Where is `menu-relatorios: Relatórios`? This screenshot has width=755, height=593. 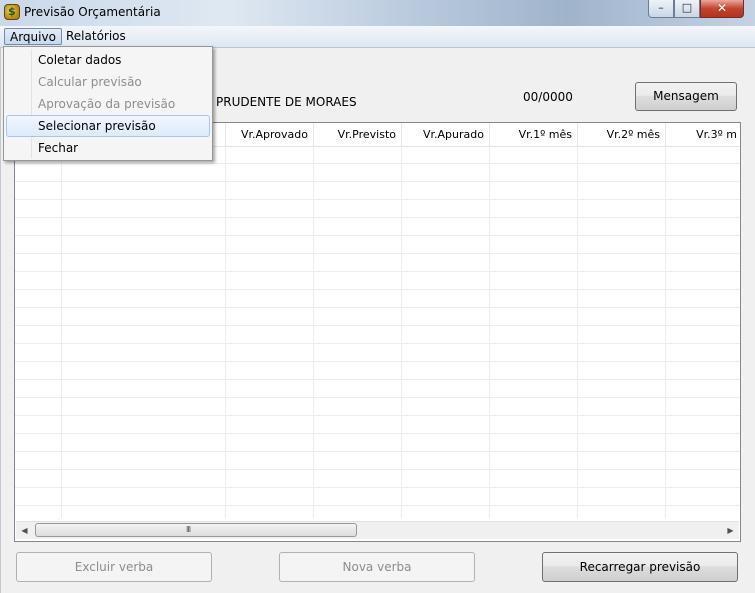 menu-relatorios: Relatórios is located at coordinates (96, 36).